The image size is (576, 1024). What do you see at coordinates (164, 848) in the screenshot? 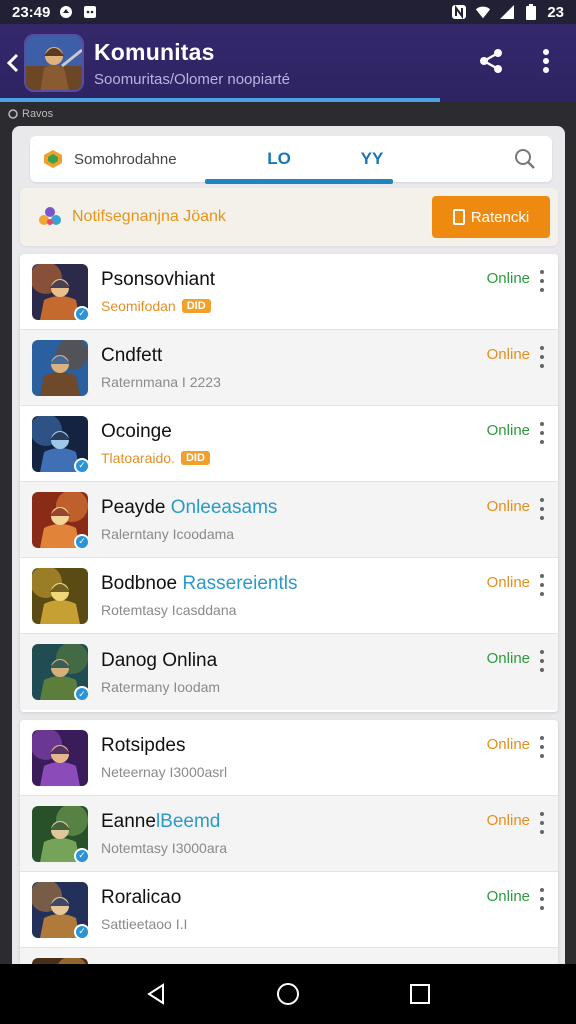
I see `member-subtitle: Notemtasy I3000ara` at bounding box center [164, 848].